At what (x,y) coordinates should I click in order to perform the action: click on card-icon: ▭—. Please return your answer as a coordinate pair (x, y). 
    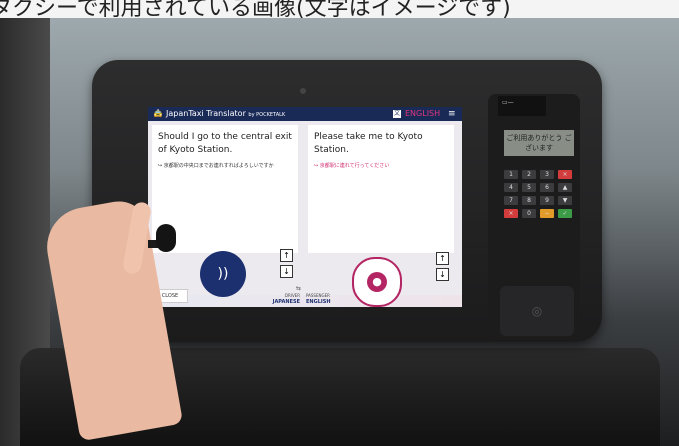
    Looking at the image, I should click on (508, 102).